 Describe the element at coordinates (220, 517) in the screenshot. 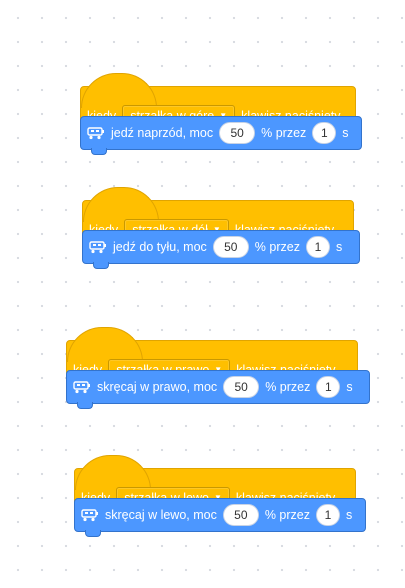

I see `turn-left-block: skręcaj w lewo, moc 50 % przez 1 s` at that location.